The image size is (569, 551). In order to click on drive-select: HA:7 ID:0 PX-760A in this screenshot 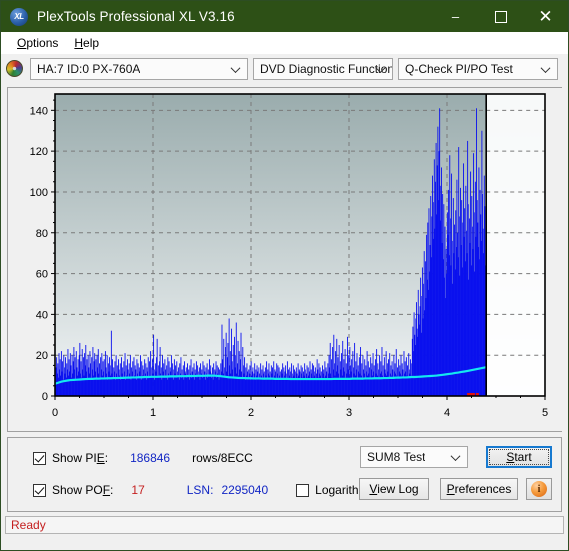, I will do `click(139, 68)`.